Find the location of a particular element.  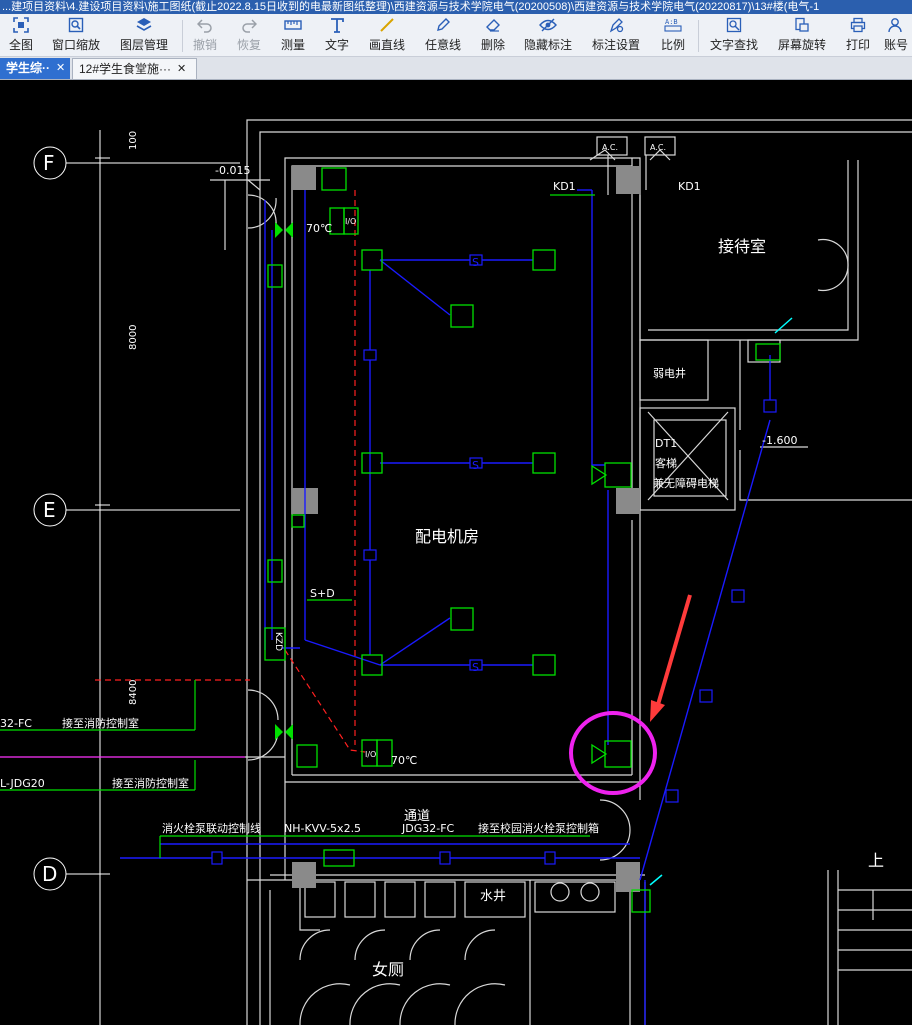

line-button: 画直线 is located at coordinates (387, 35).